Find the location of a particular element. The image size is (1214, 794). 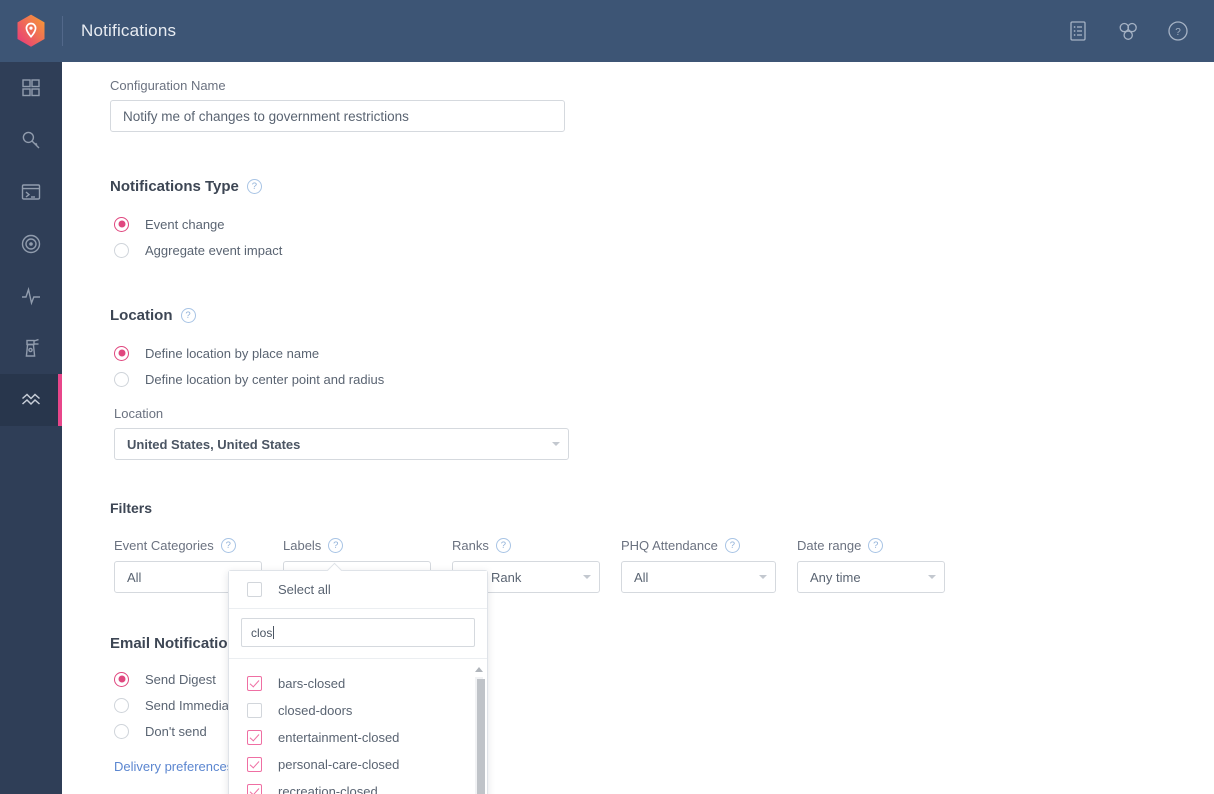

waves-layers-icon is located at coordinates (31, 399).